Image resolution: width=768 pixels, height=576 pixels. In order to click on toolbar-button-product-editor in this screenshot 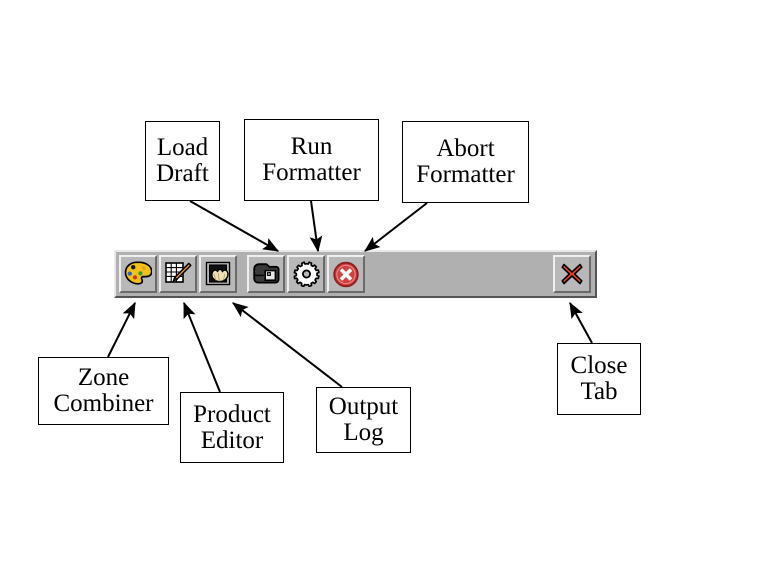, I will do `click(178, 274)`.